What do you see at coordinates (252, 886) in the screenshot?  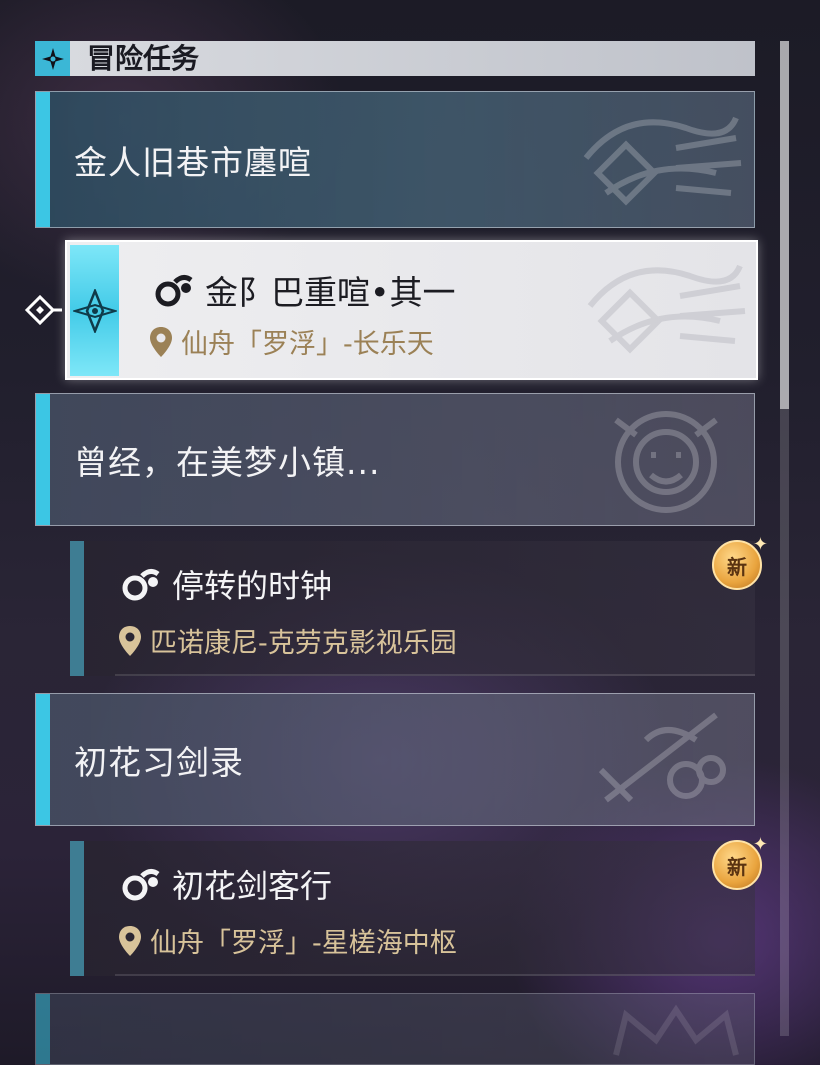 I see `quest-title: 初花剑客行` at bounding box center [252, 886].